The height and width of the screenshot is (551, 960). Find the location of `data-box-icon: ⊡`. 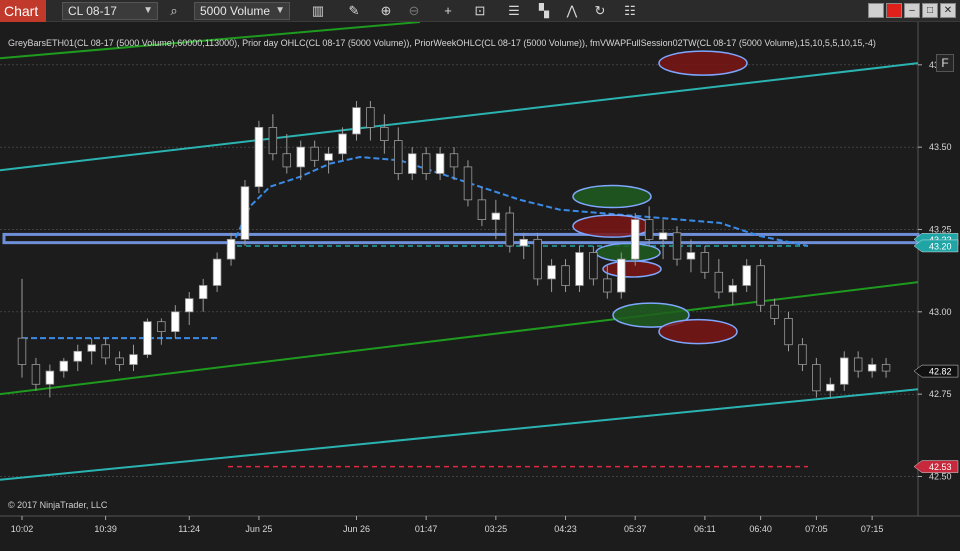

data-box-icon: ⊡ is located at coordinates (480, 11).